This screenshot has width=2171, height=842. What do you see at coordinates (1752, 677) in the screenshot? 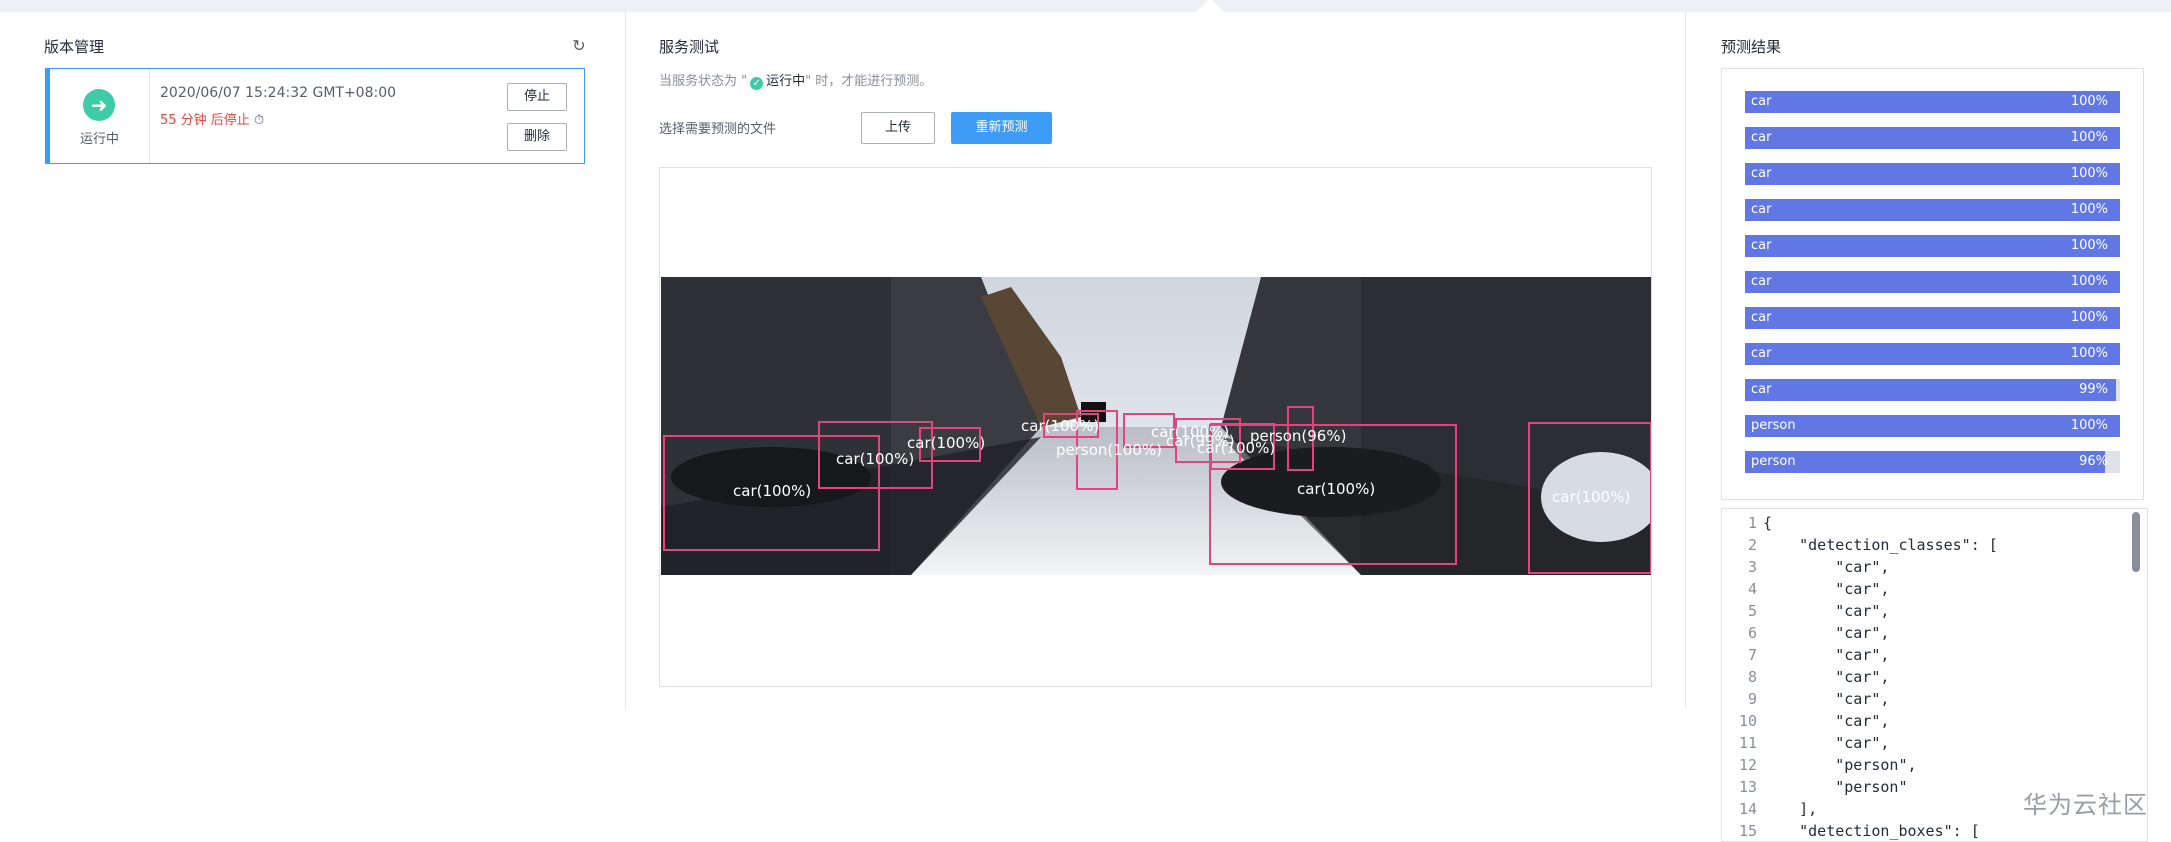
I see `line-number: 8` at bounding box center [1752, 677].